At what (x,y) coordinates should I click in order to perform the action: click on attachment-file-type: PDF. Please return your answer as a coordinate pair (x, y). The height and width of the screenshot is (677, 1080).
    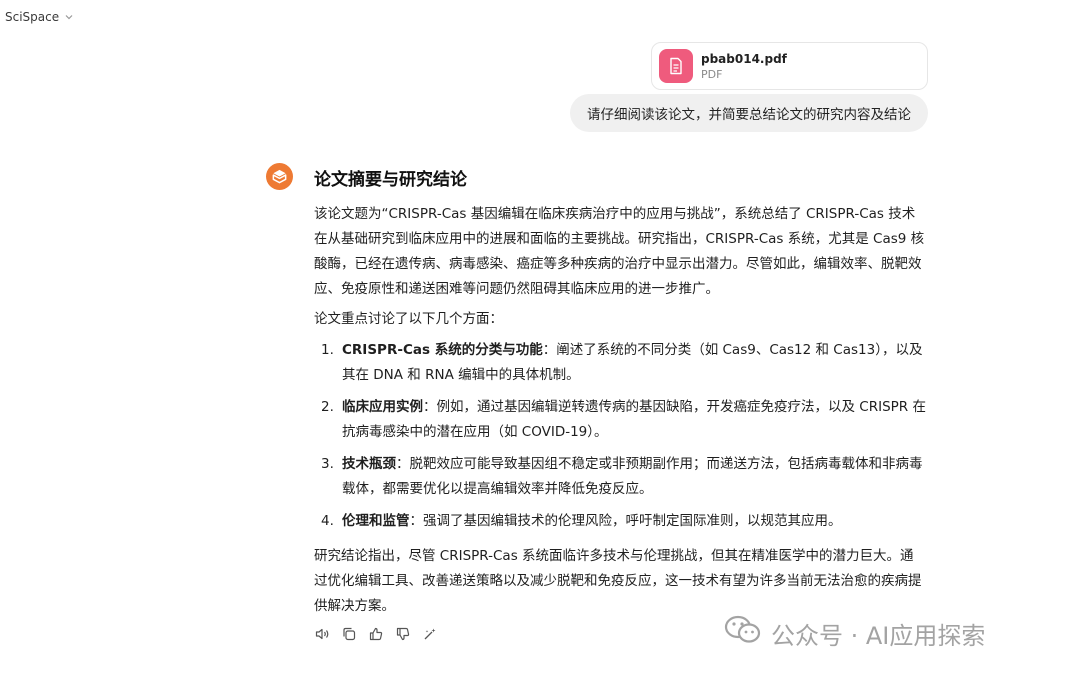
    Looking at the image, I should click on (712, 74).